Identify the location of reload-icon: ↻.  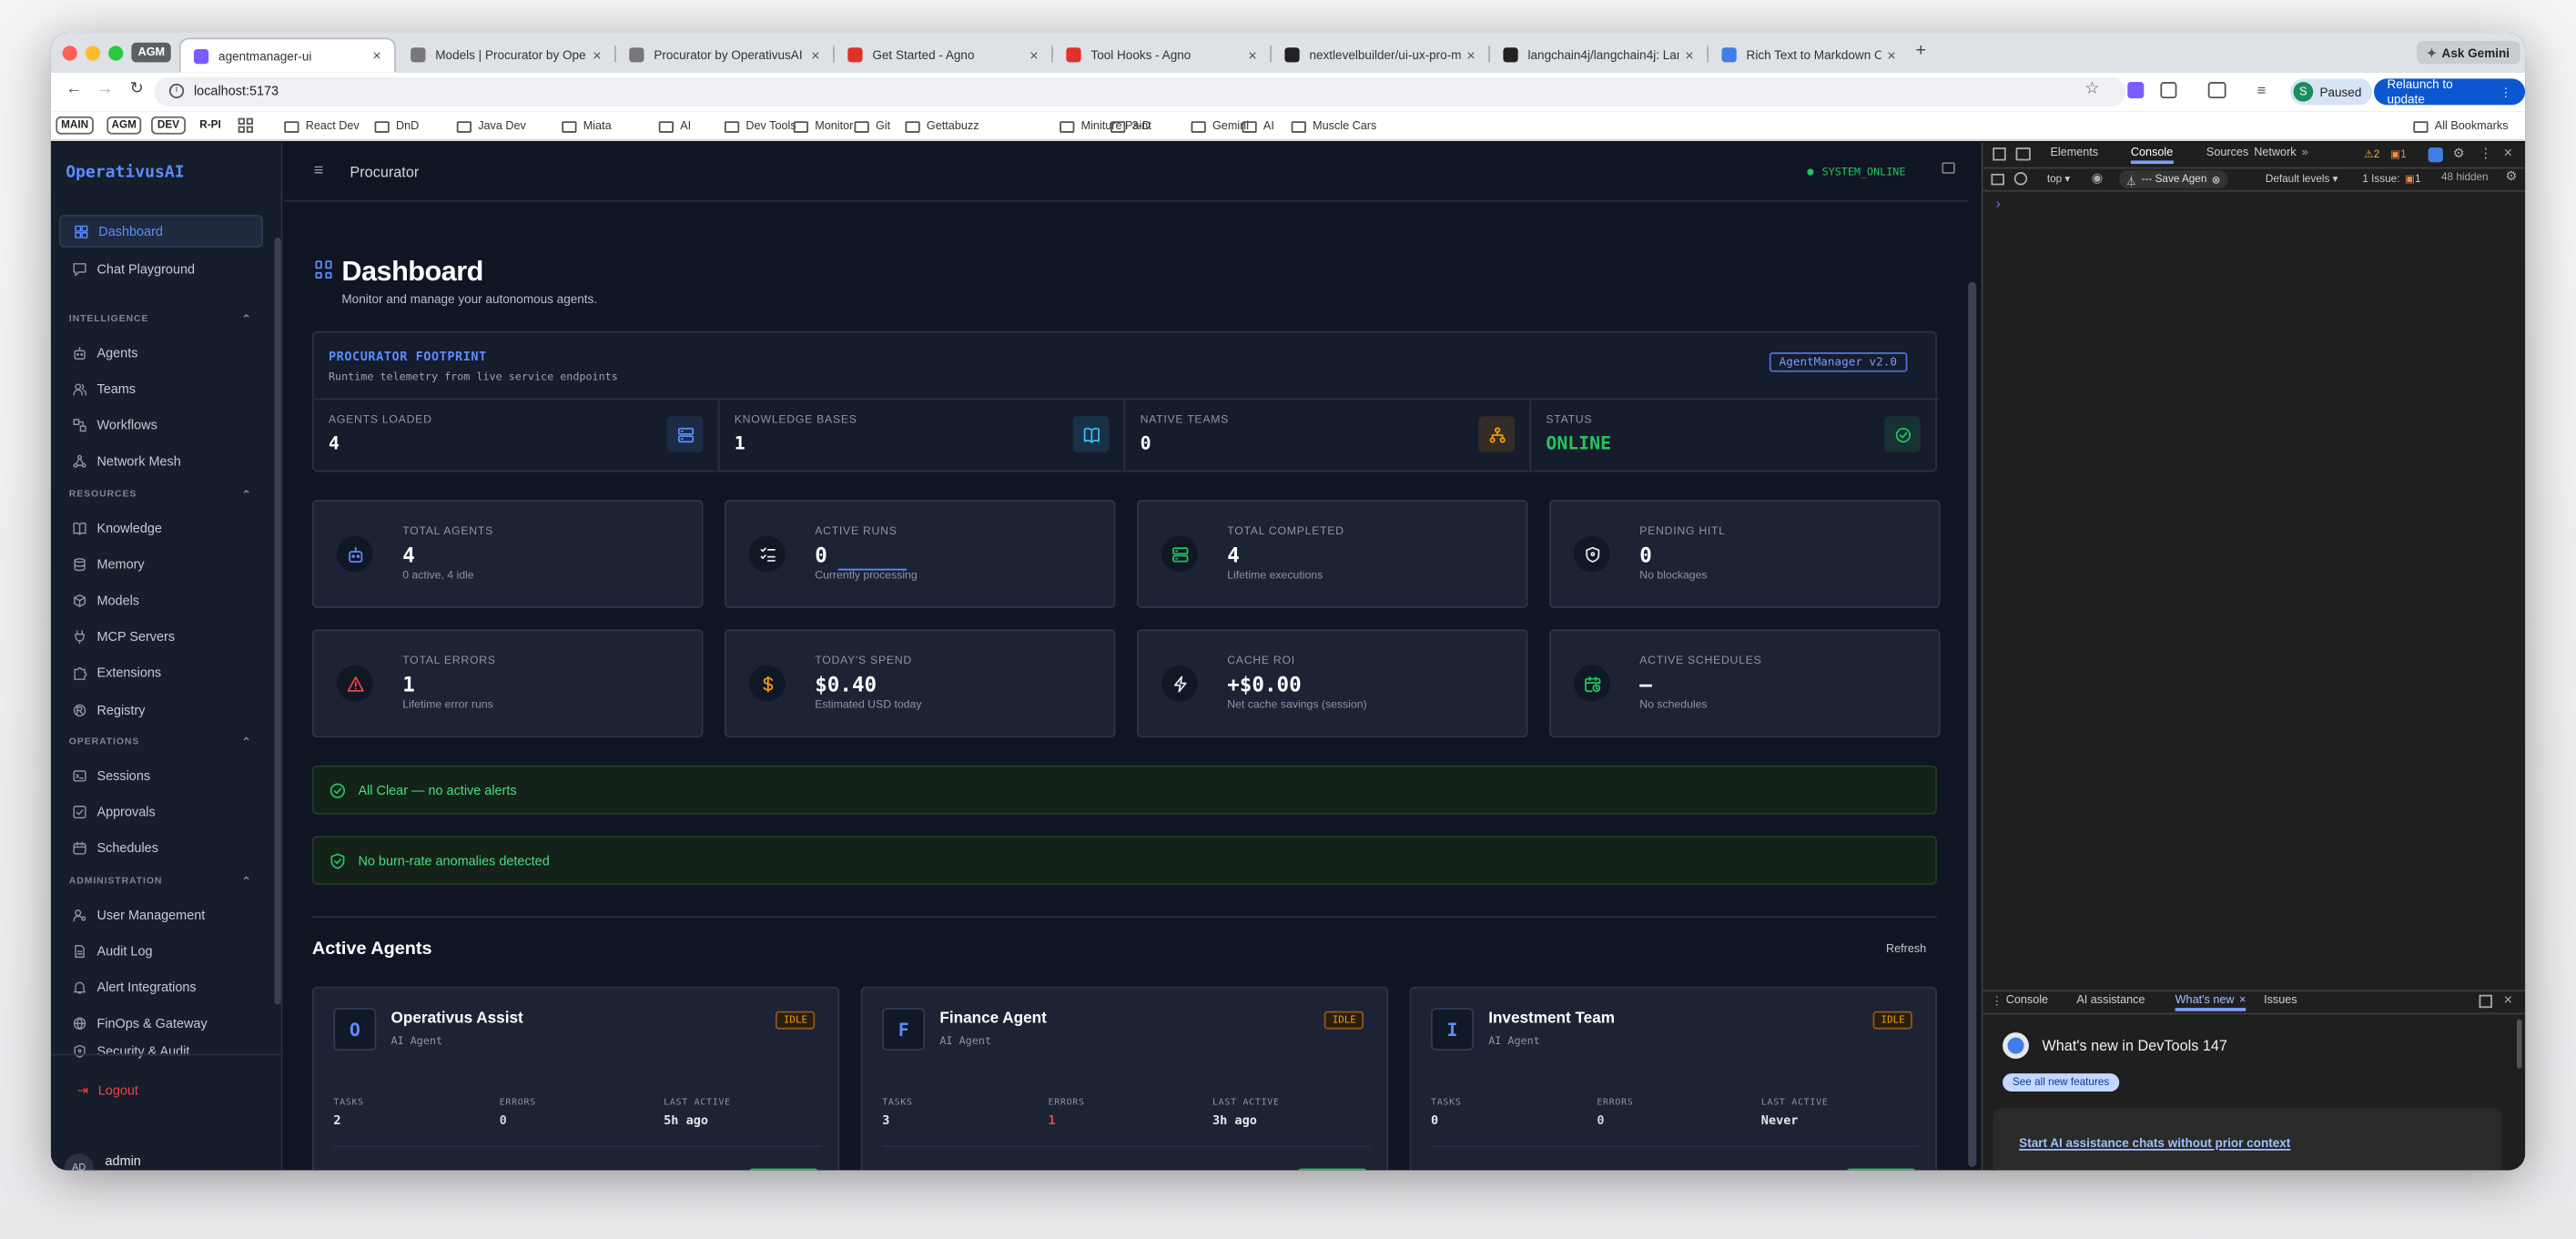
(137, 89).